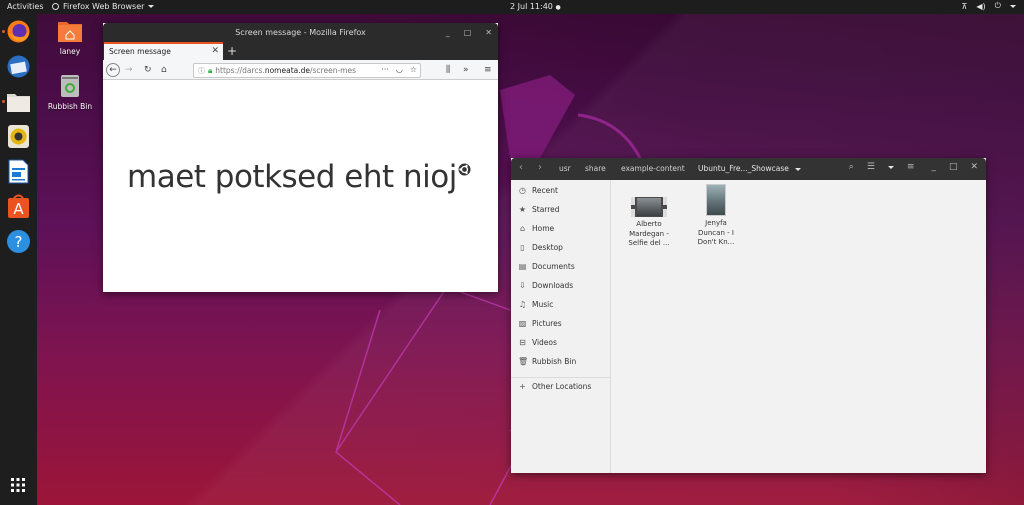 This screenshot has height=505, width=1024. Describe the element at coordinates (70, 51) in the screenshot. I see `desktop-icon-label: laney` at that location.